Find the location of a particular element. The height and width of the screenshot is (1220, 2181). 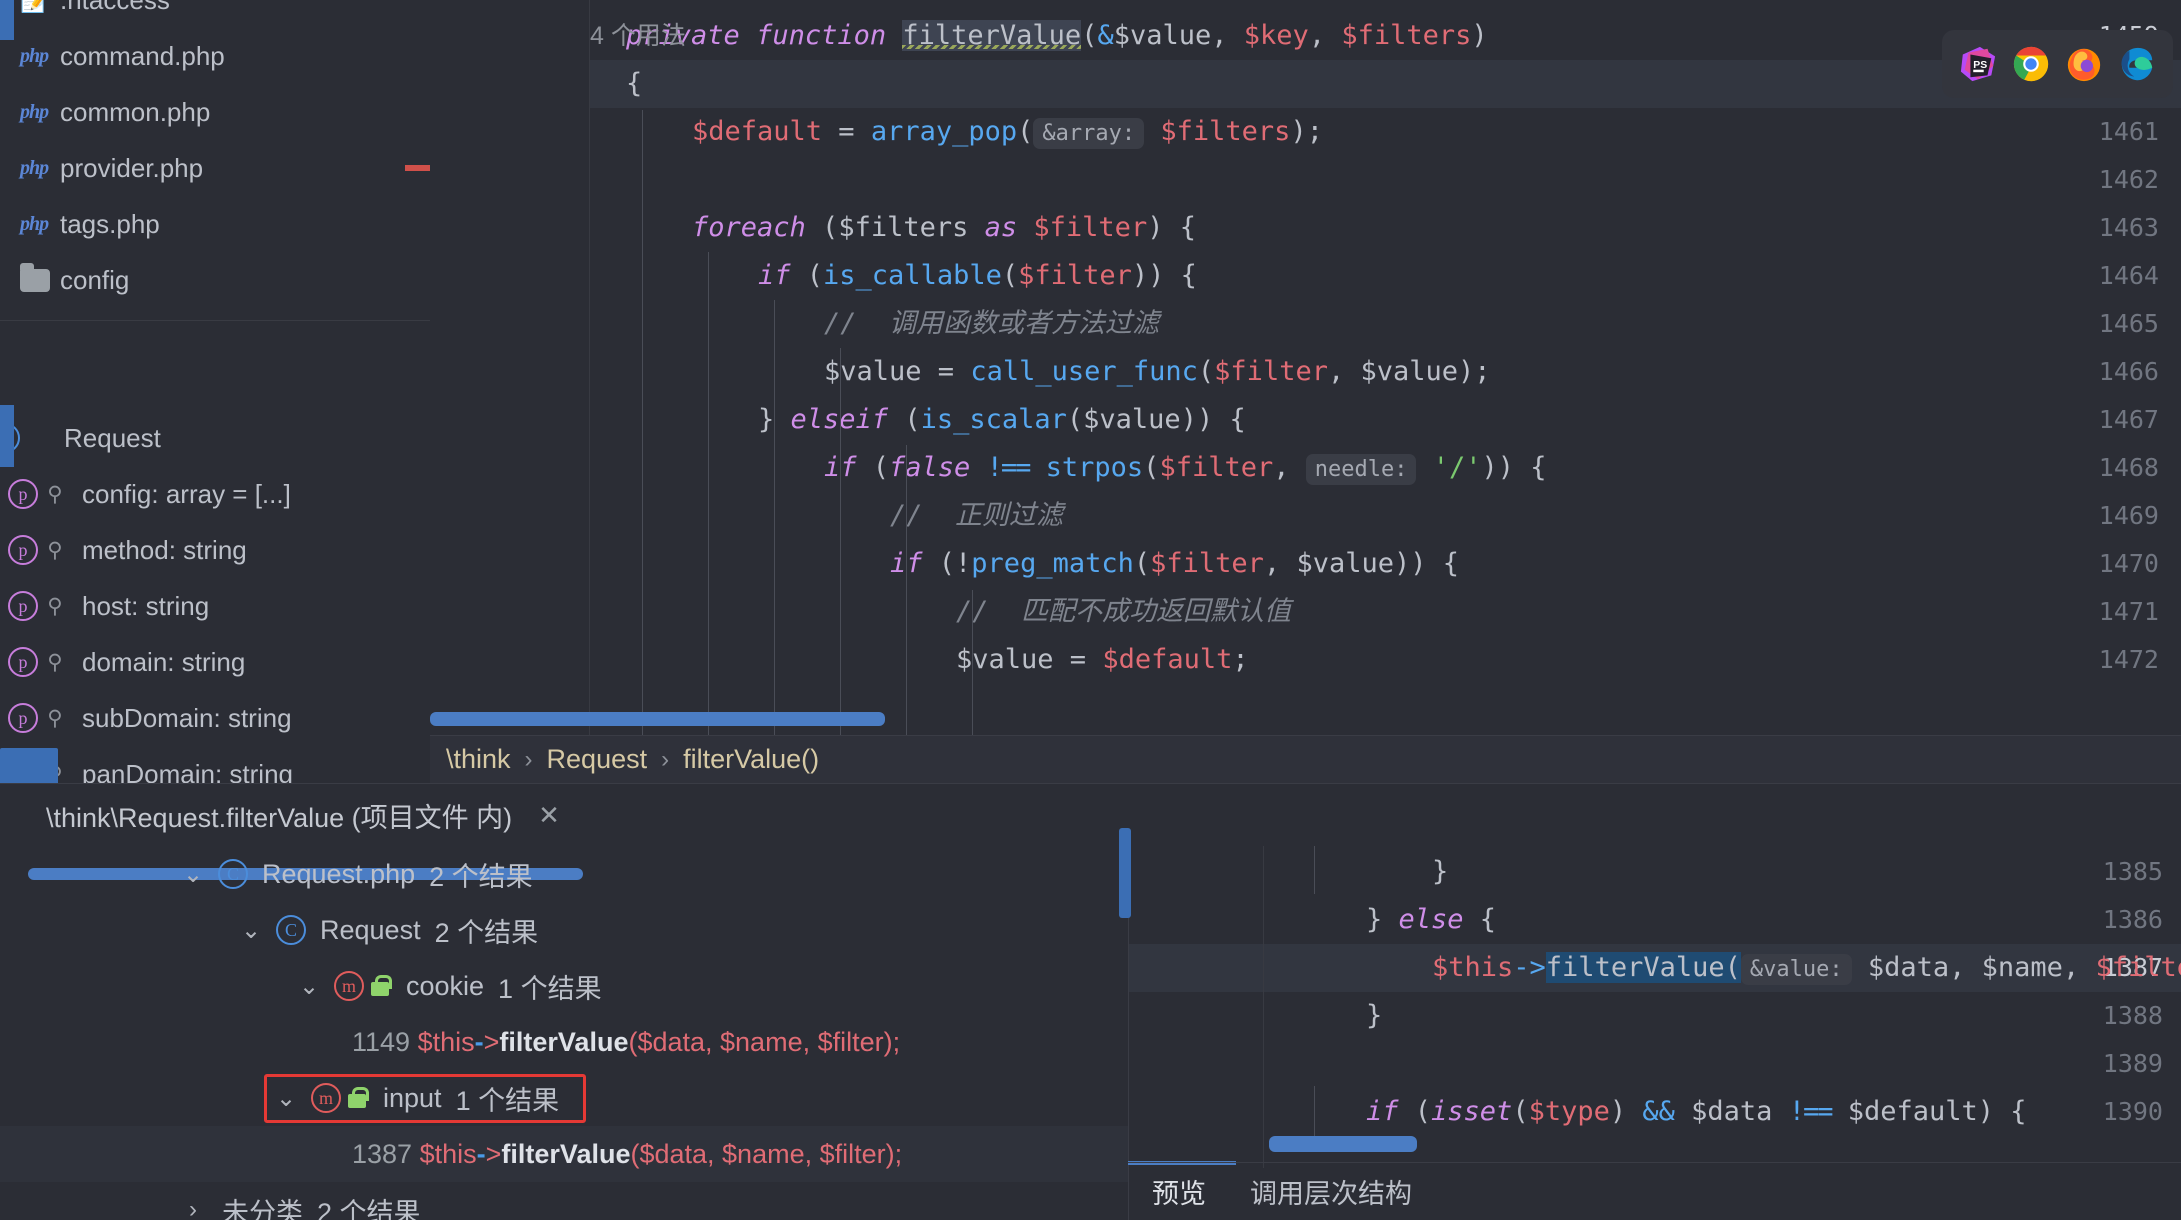

editor-horizontal-scrollbar is located at coordinates (657, 719).